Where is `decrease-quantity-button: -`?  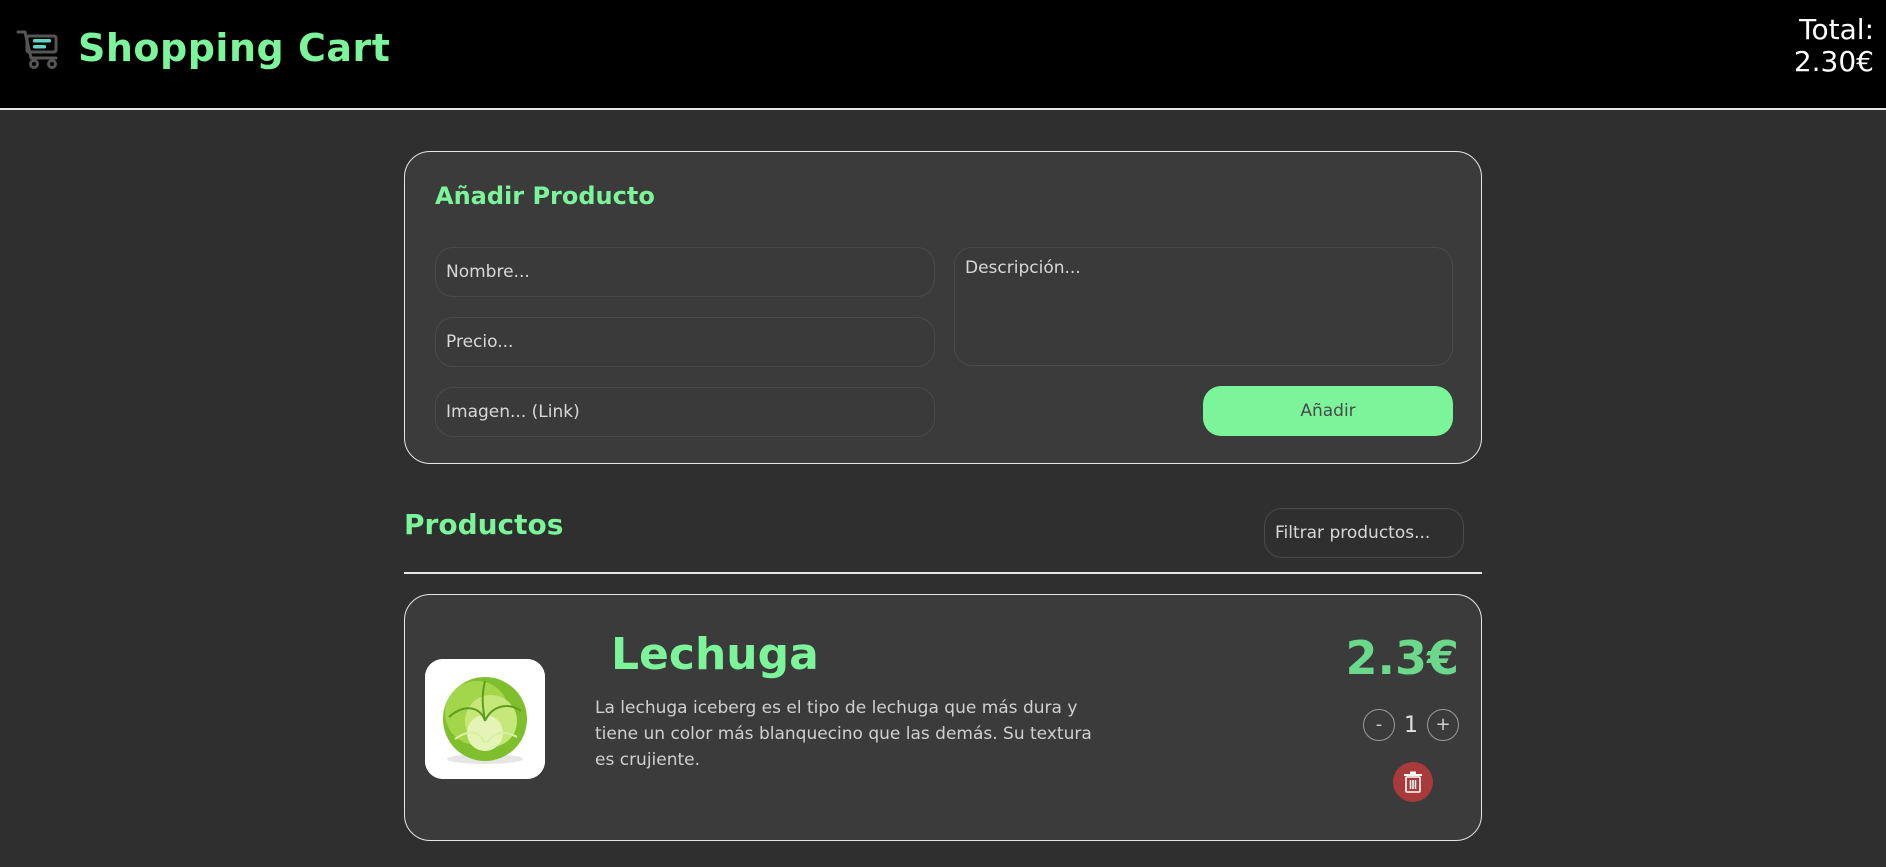 decrease-quantity-button: - is located at coordinates (1379, 725).